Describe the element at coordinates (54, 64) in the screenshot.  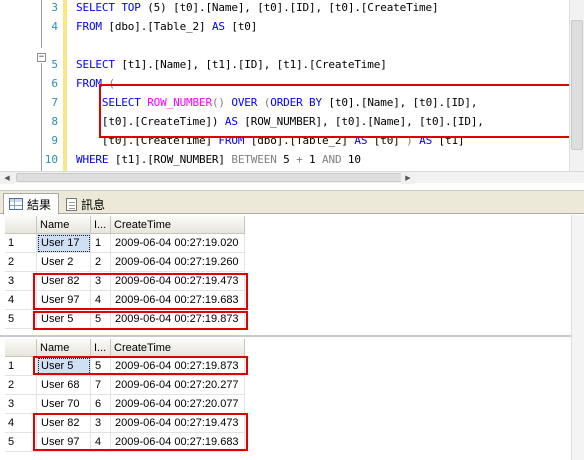
I see `line-number: 5` at that location.